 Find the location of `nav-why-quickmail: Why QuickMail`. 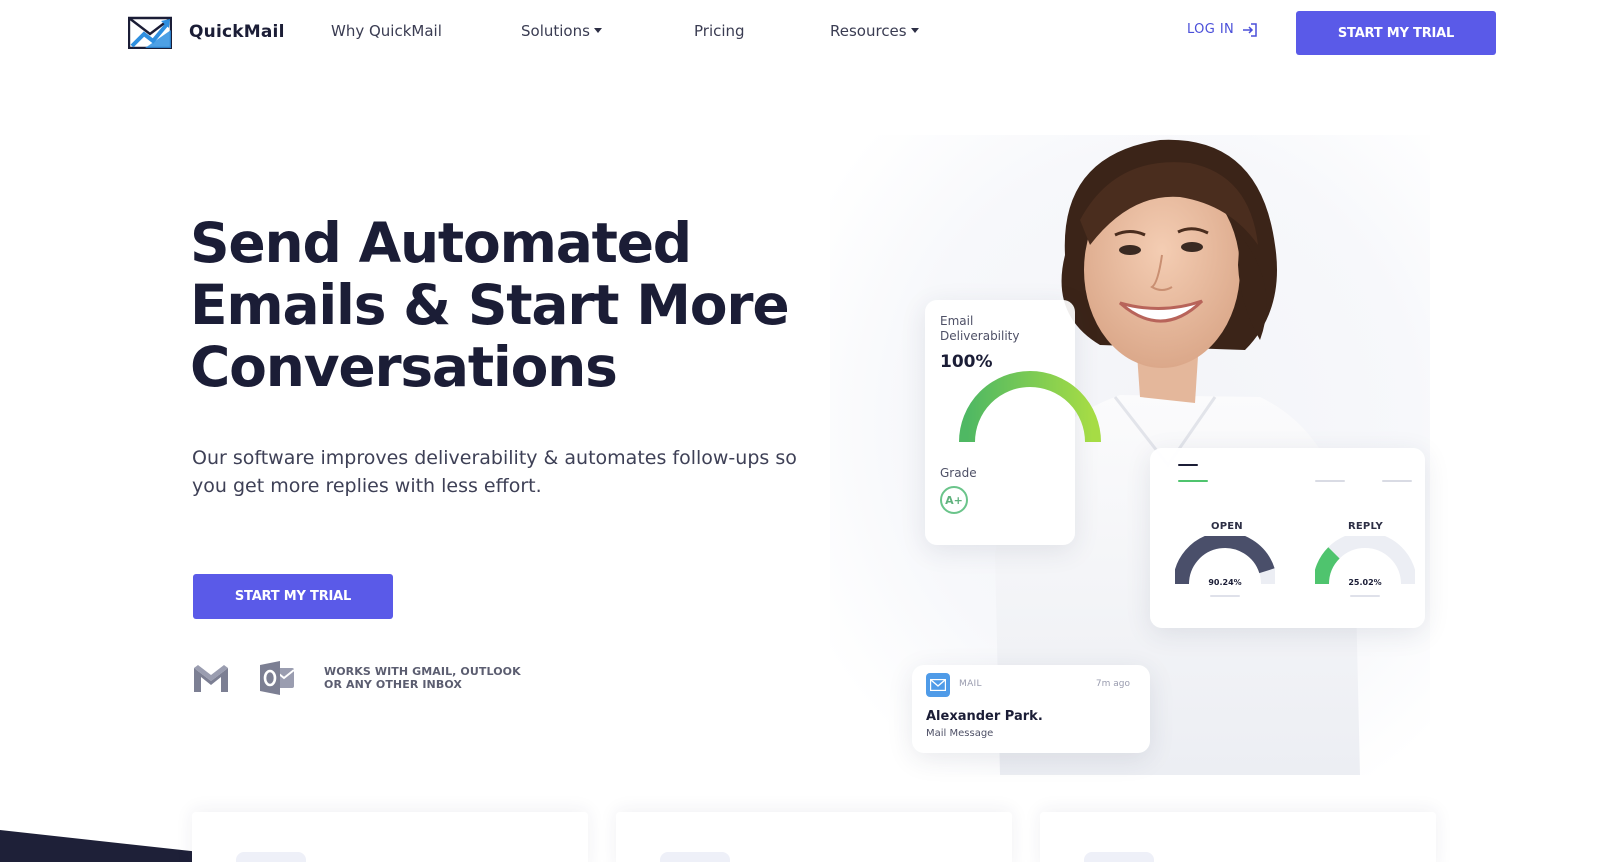

nav-why-quickmail: Why QuickMail is located at coordinates (386, 31).